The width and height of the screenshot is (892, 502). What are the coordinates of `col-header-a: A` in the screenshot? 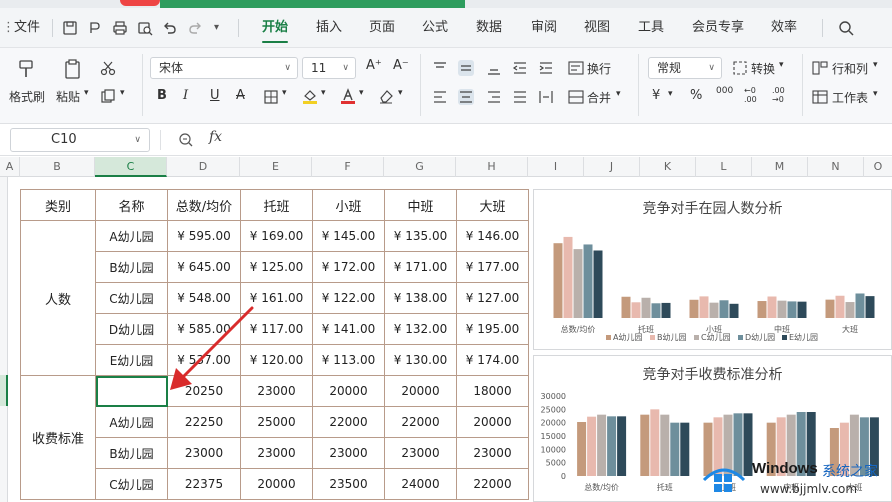 It's located at (10, 167).